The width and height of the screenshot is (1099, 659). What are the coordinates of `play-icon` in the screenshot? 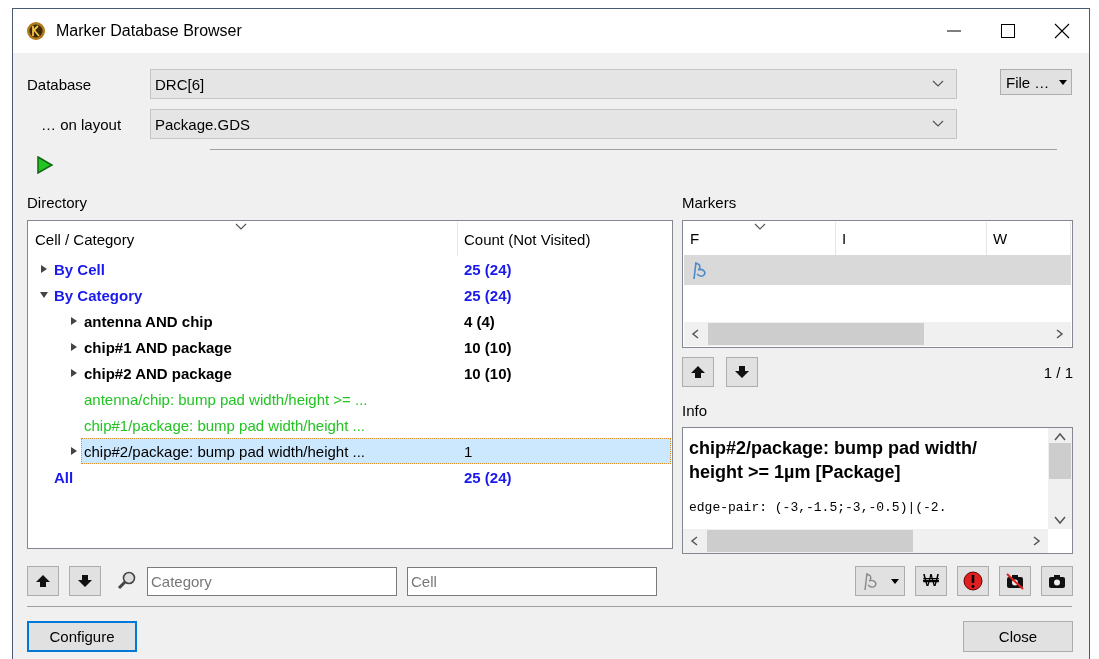 It's located at (45, 165).